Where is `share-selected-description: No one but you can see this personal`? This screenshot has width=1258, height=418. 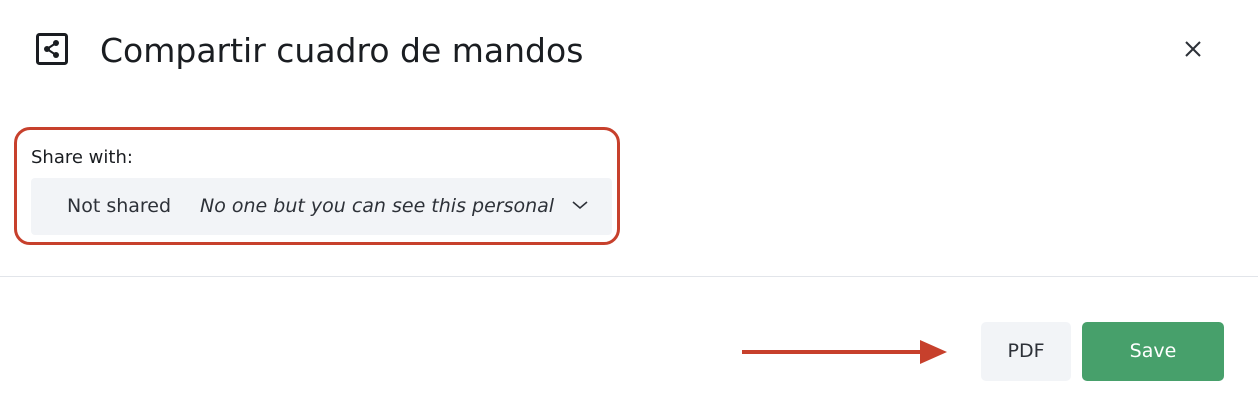
share-selected-description: No one but you can see this personal is located at coordinates (377, 206).